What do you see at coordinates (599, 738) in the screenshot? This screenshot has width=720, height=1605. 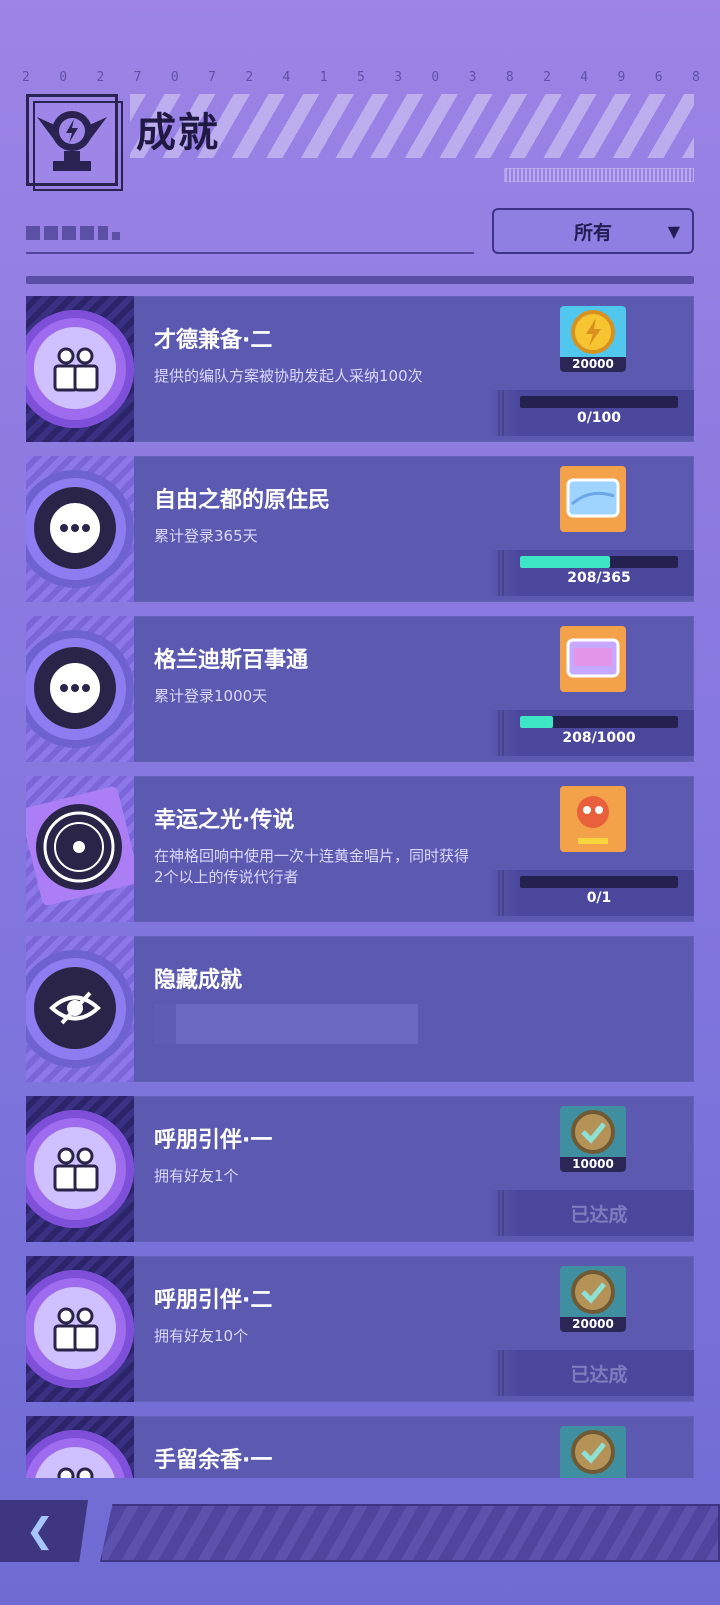 I see `progress-text: 208/1000` at bounding box center [599, 738].